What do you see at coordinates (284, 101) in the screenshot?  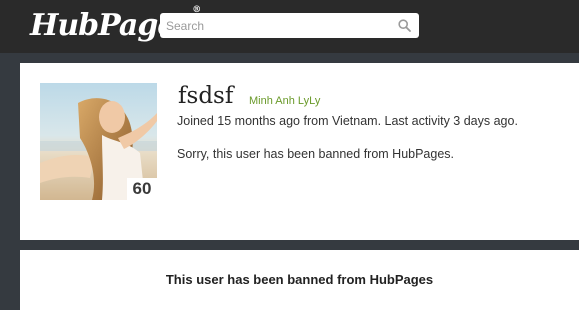 I see `profile-real-name-link: Minh Anh LyLy` at bounding box center [284, 101].